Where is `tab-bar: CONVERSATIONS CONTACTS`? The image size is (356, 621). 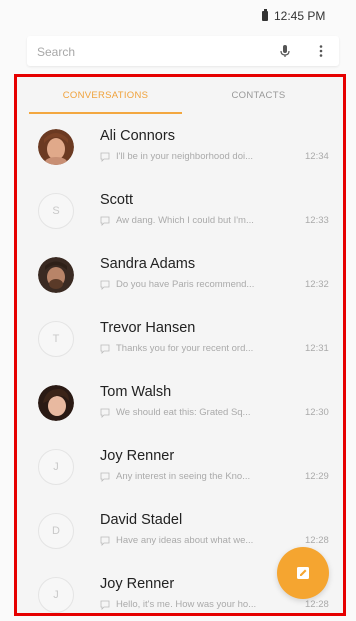
tab-bar: CONVERSATIONS CONTACTS is located at coordinates (182, 100).